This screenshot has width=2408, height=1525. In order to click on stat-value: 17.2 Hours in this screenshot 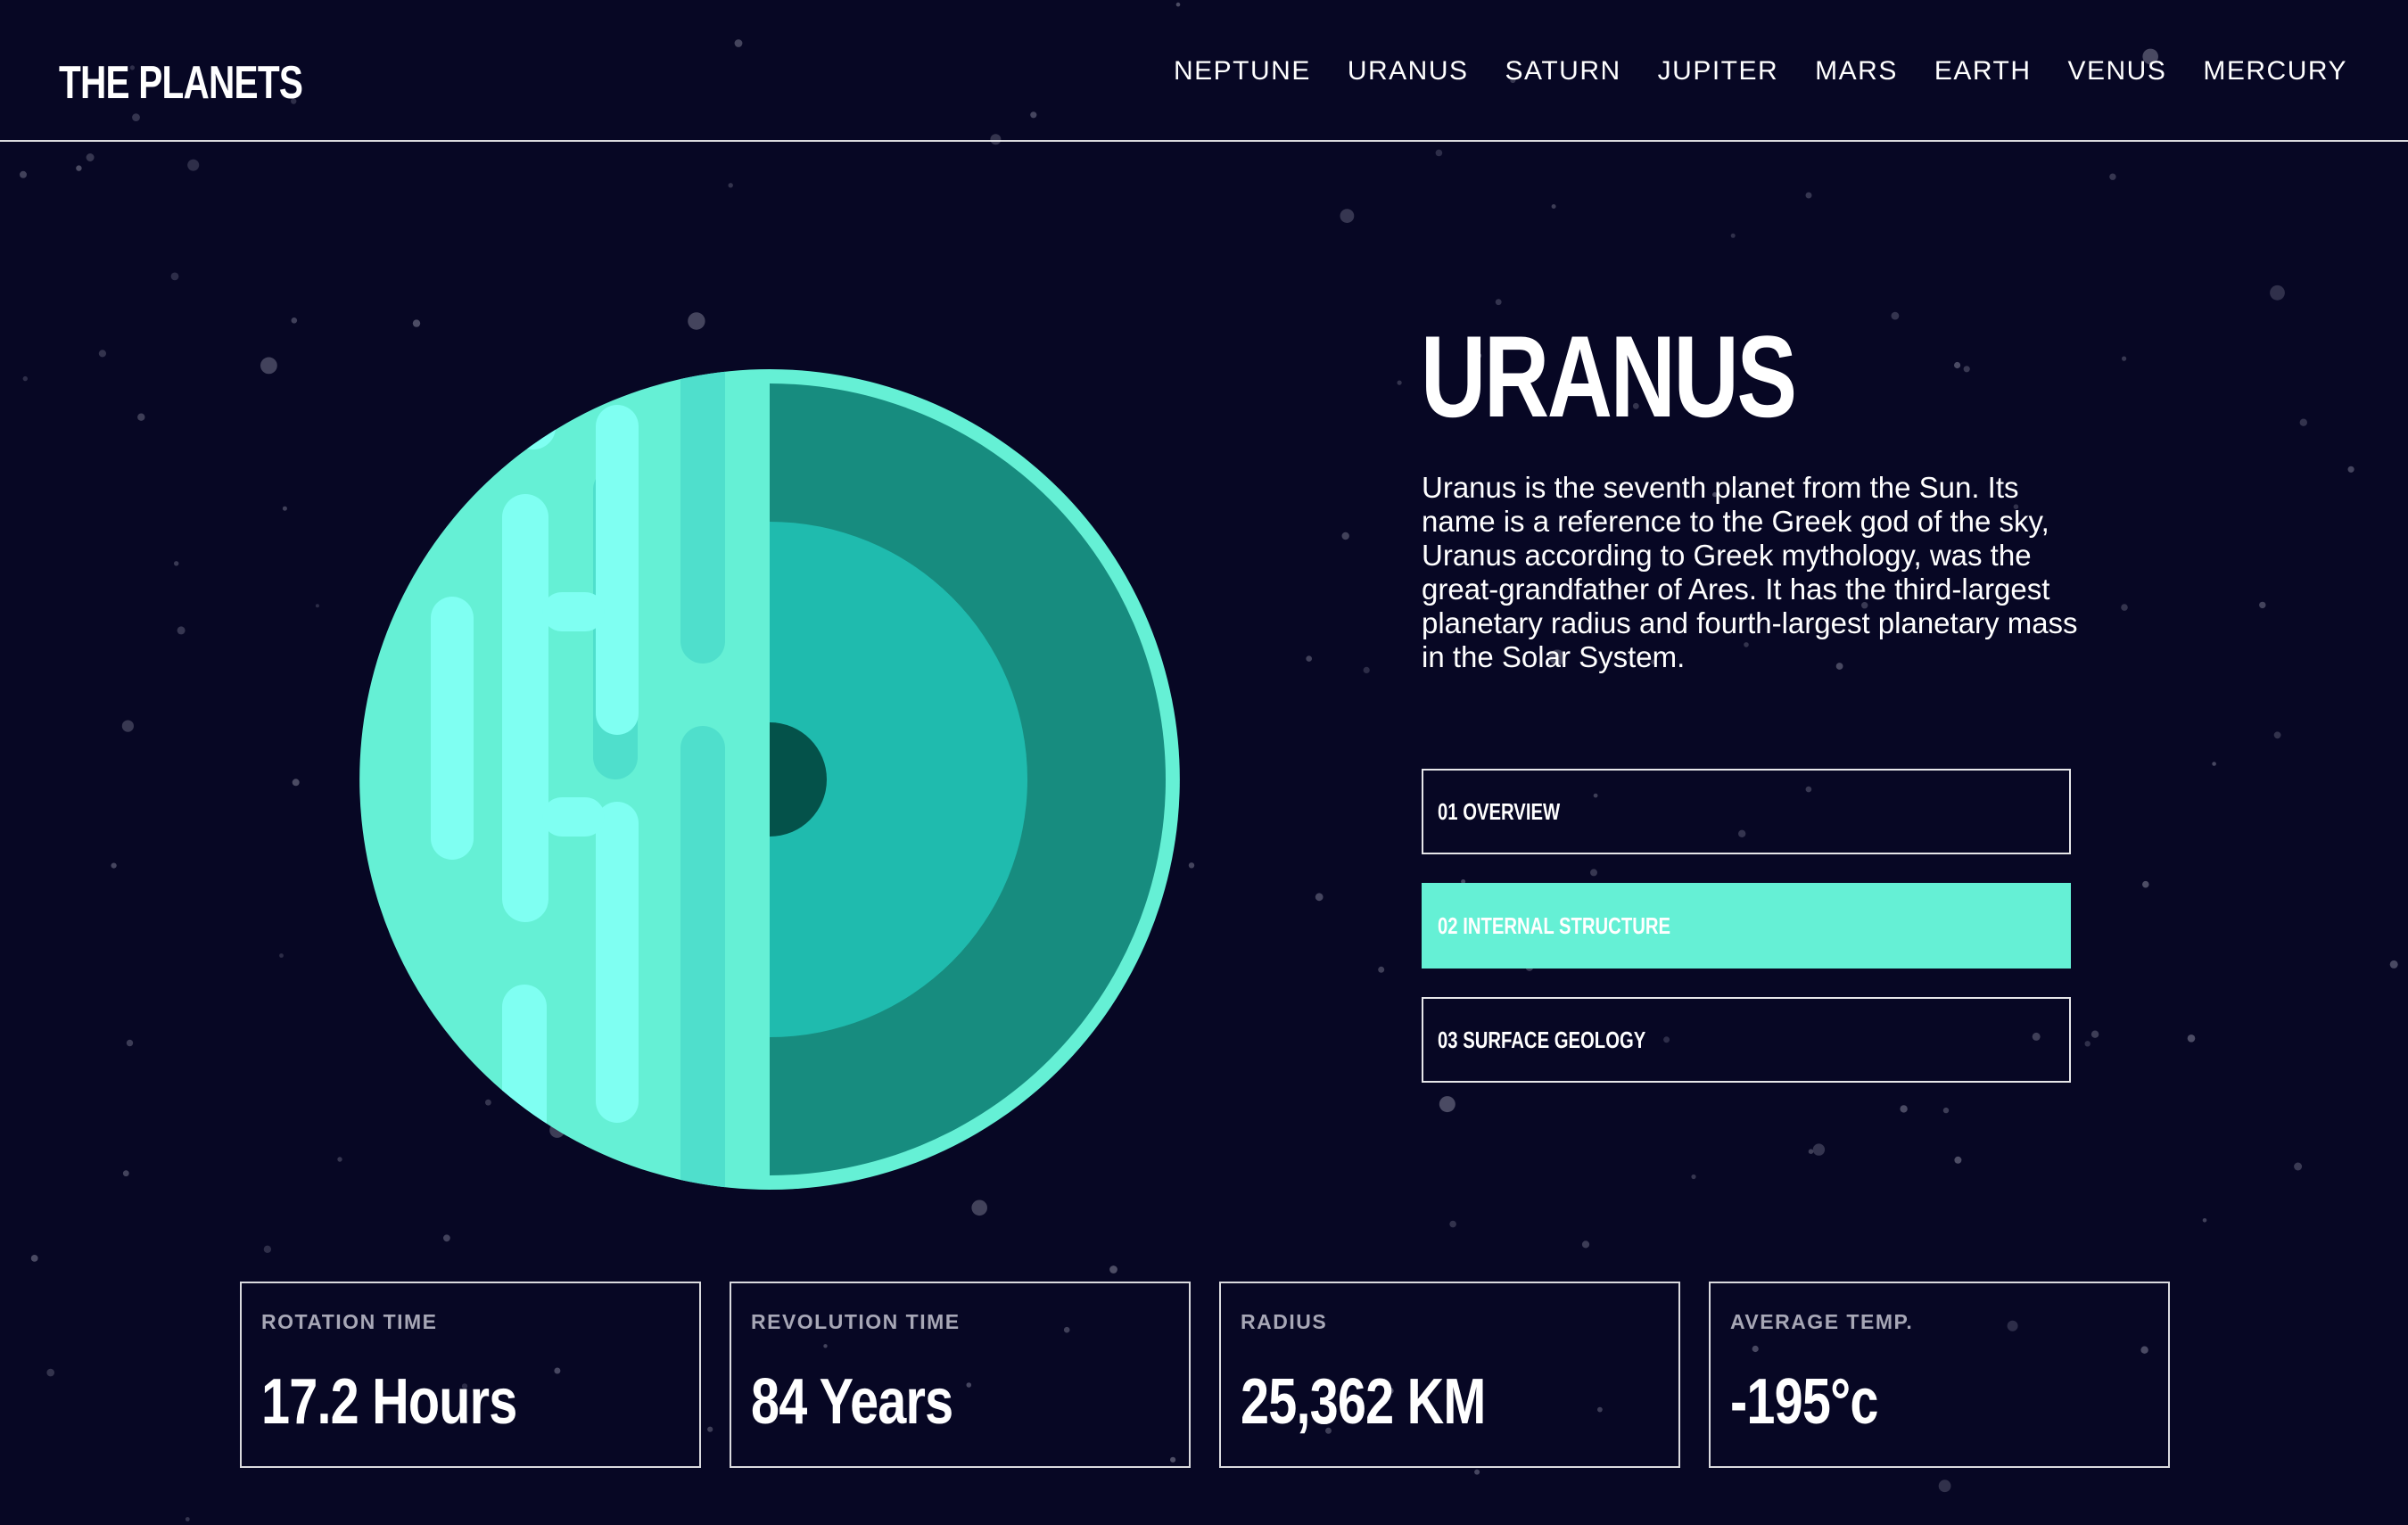, I will do `click(389, 1402)`.